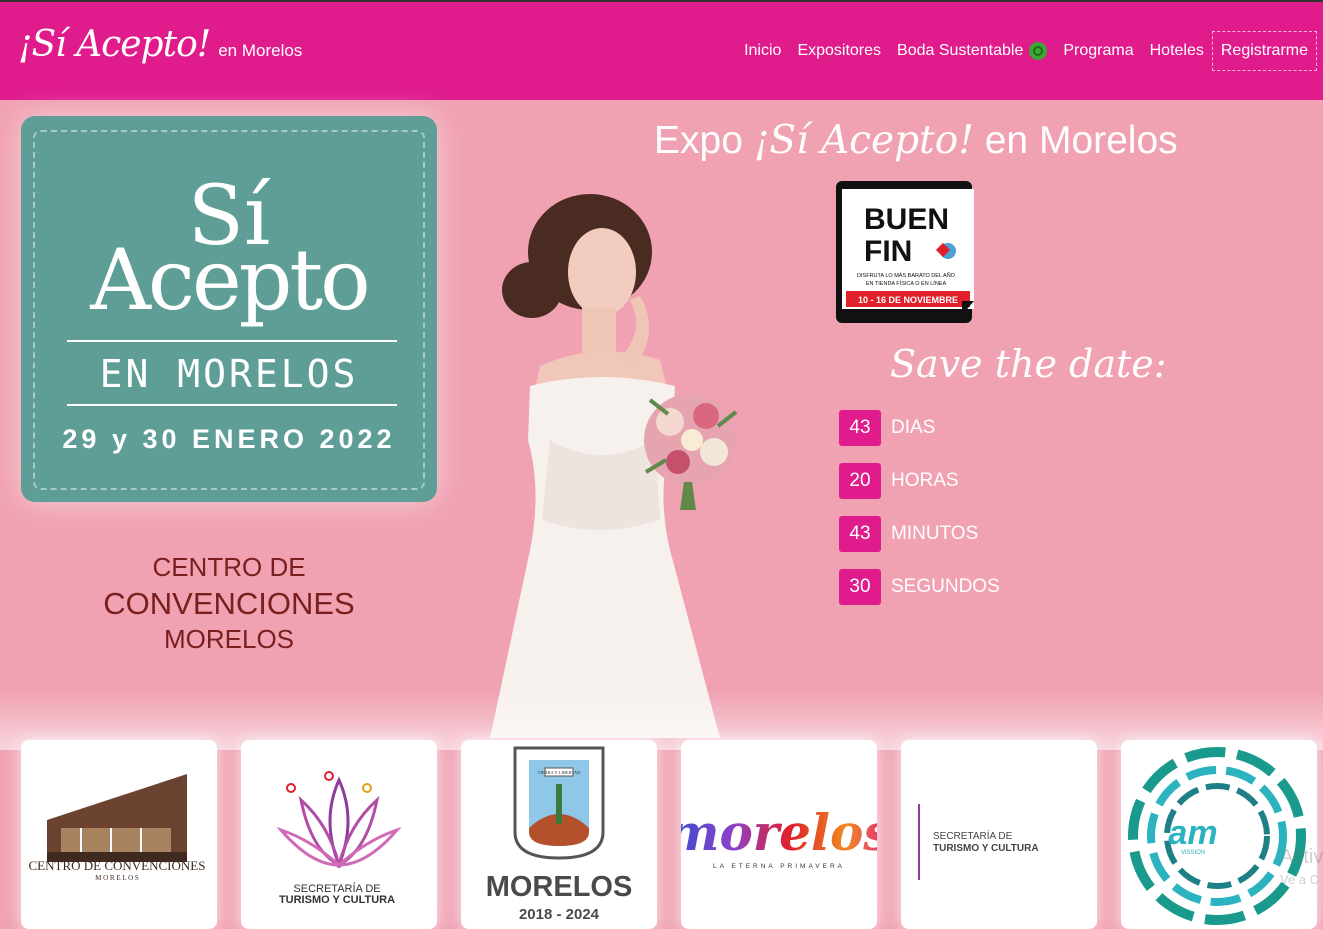  Describe the element at coordinates (260, 50) in the screenshot. I see `brand-sub: en Morelos` at that location.